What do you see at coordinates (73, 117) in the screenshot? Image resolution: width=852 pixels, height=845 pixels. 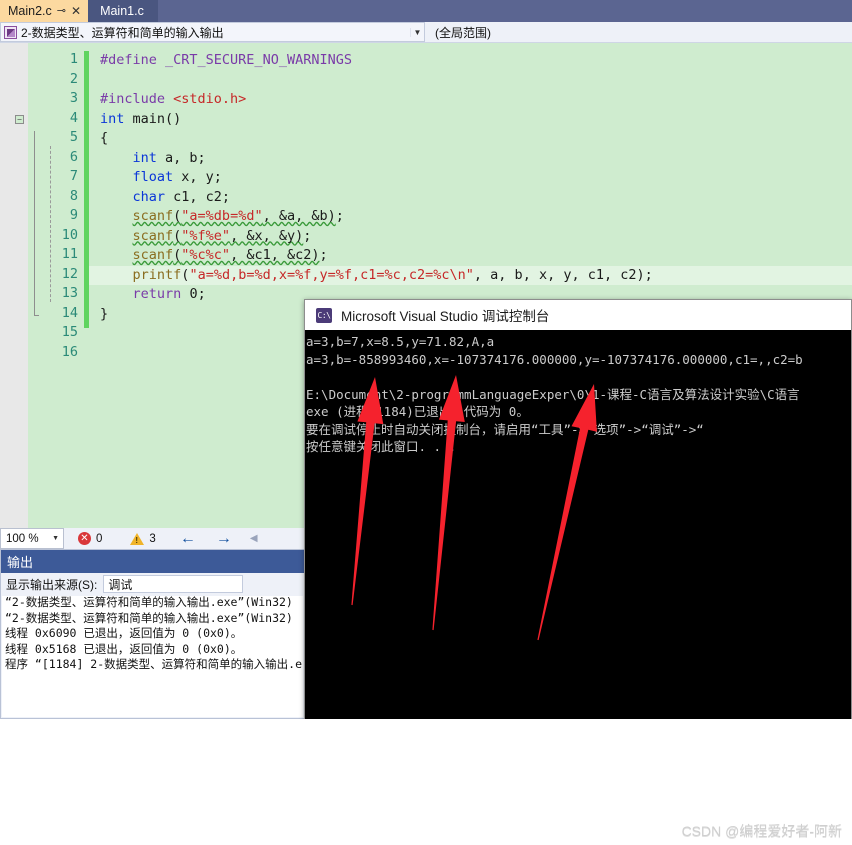 I see `line-number: 4` at bounding box center [73, 117].